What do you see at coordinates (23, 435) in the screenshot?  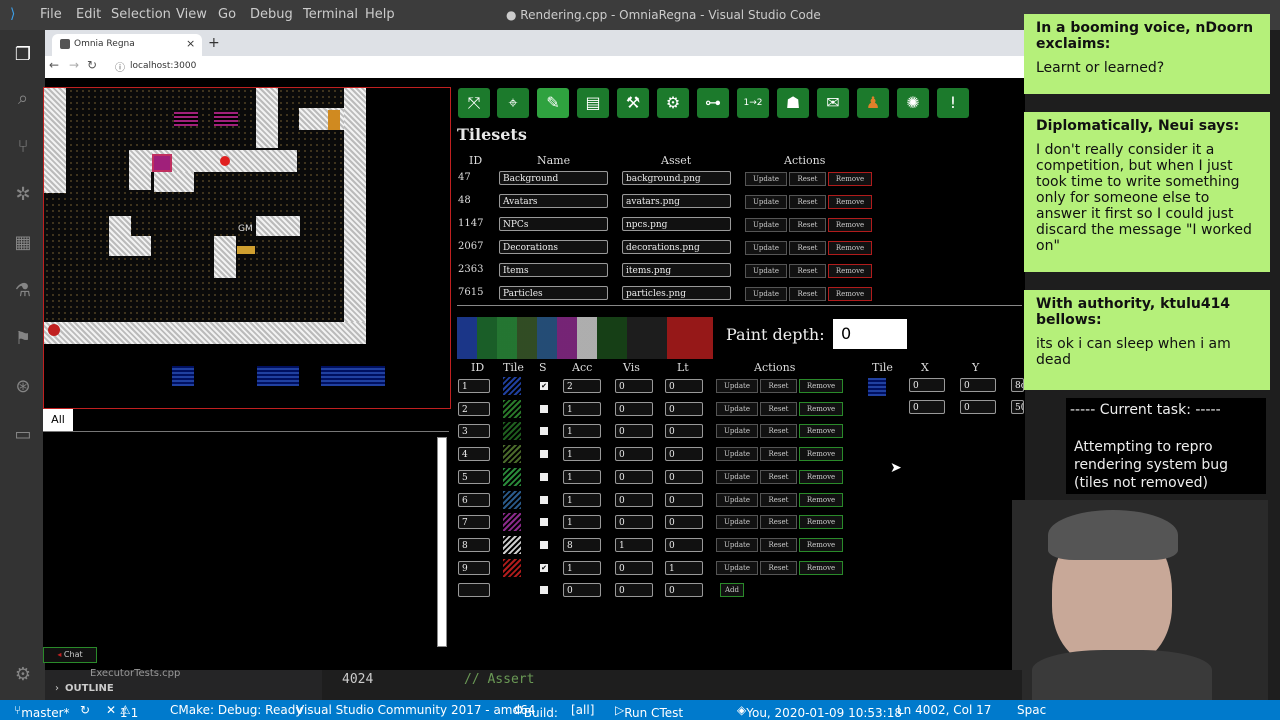 I see `terminal-icon: ▭` at bounding box center [23, 435].